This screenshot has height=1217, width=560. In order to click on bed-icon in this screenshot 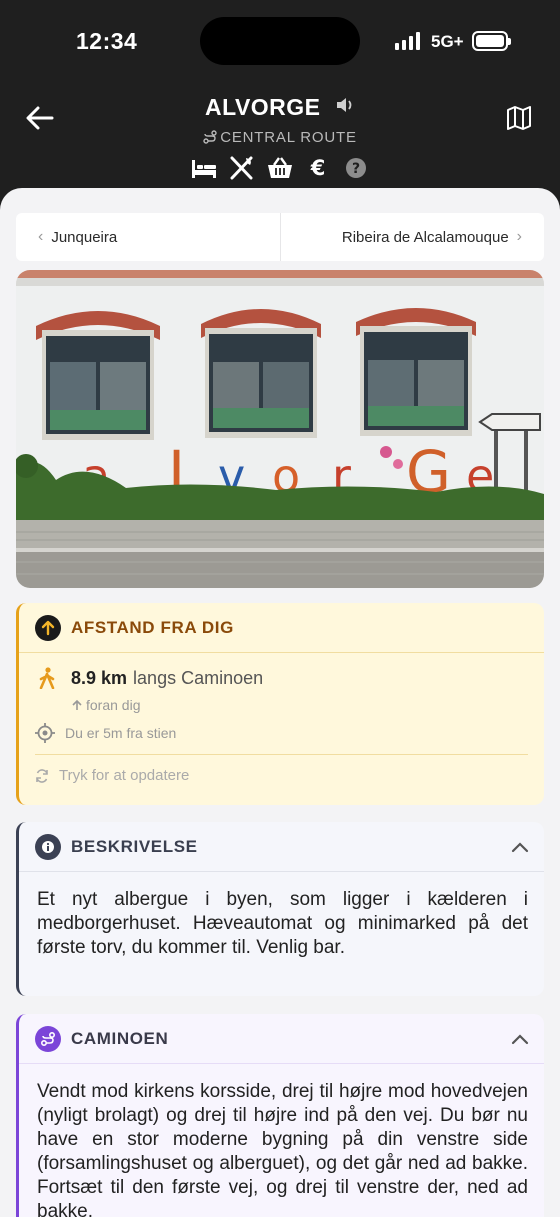, I will do `click(204, 168)`.